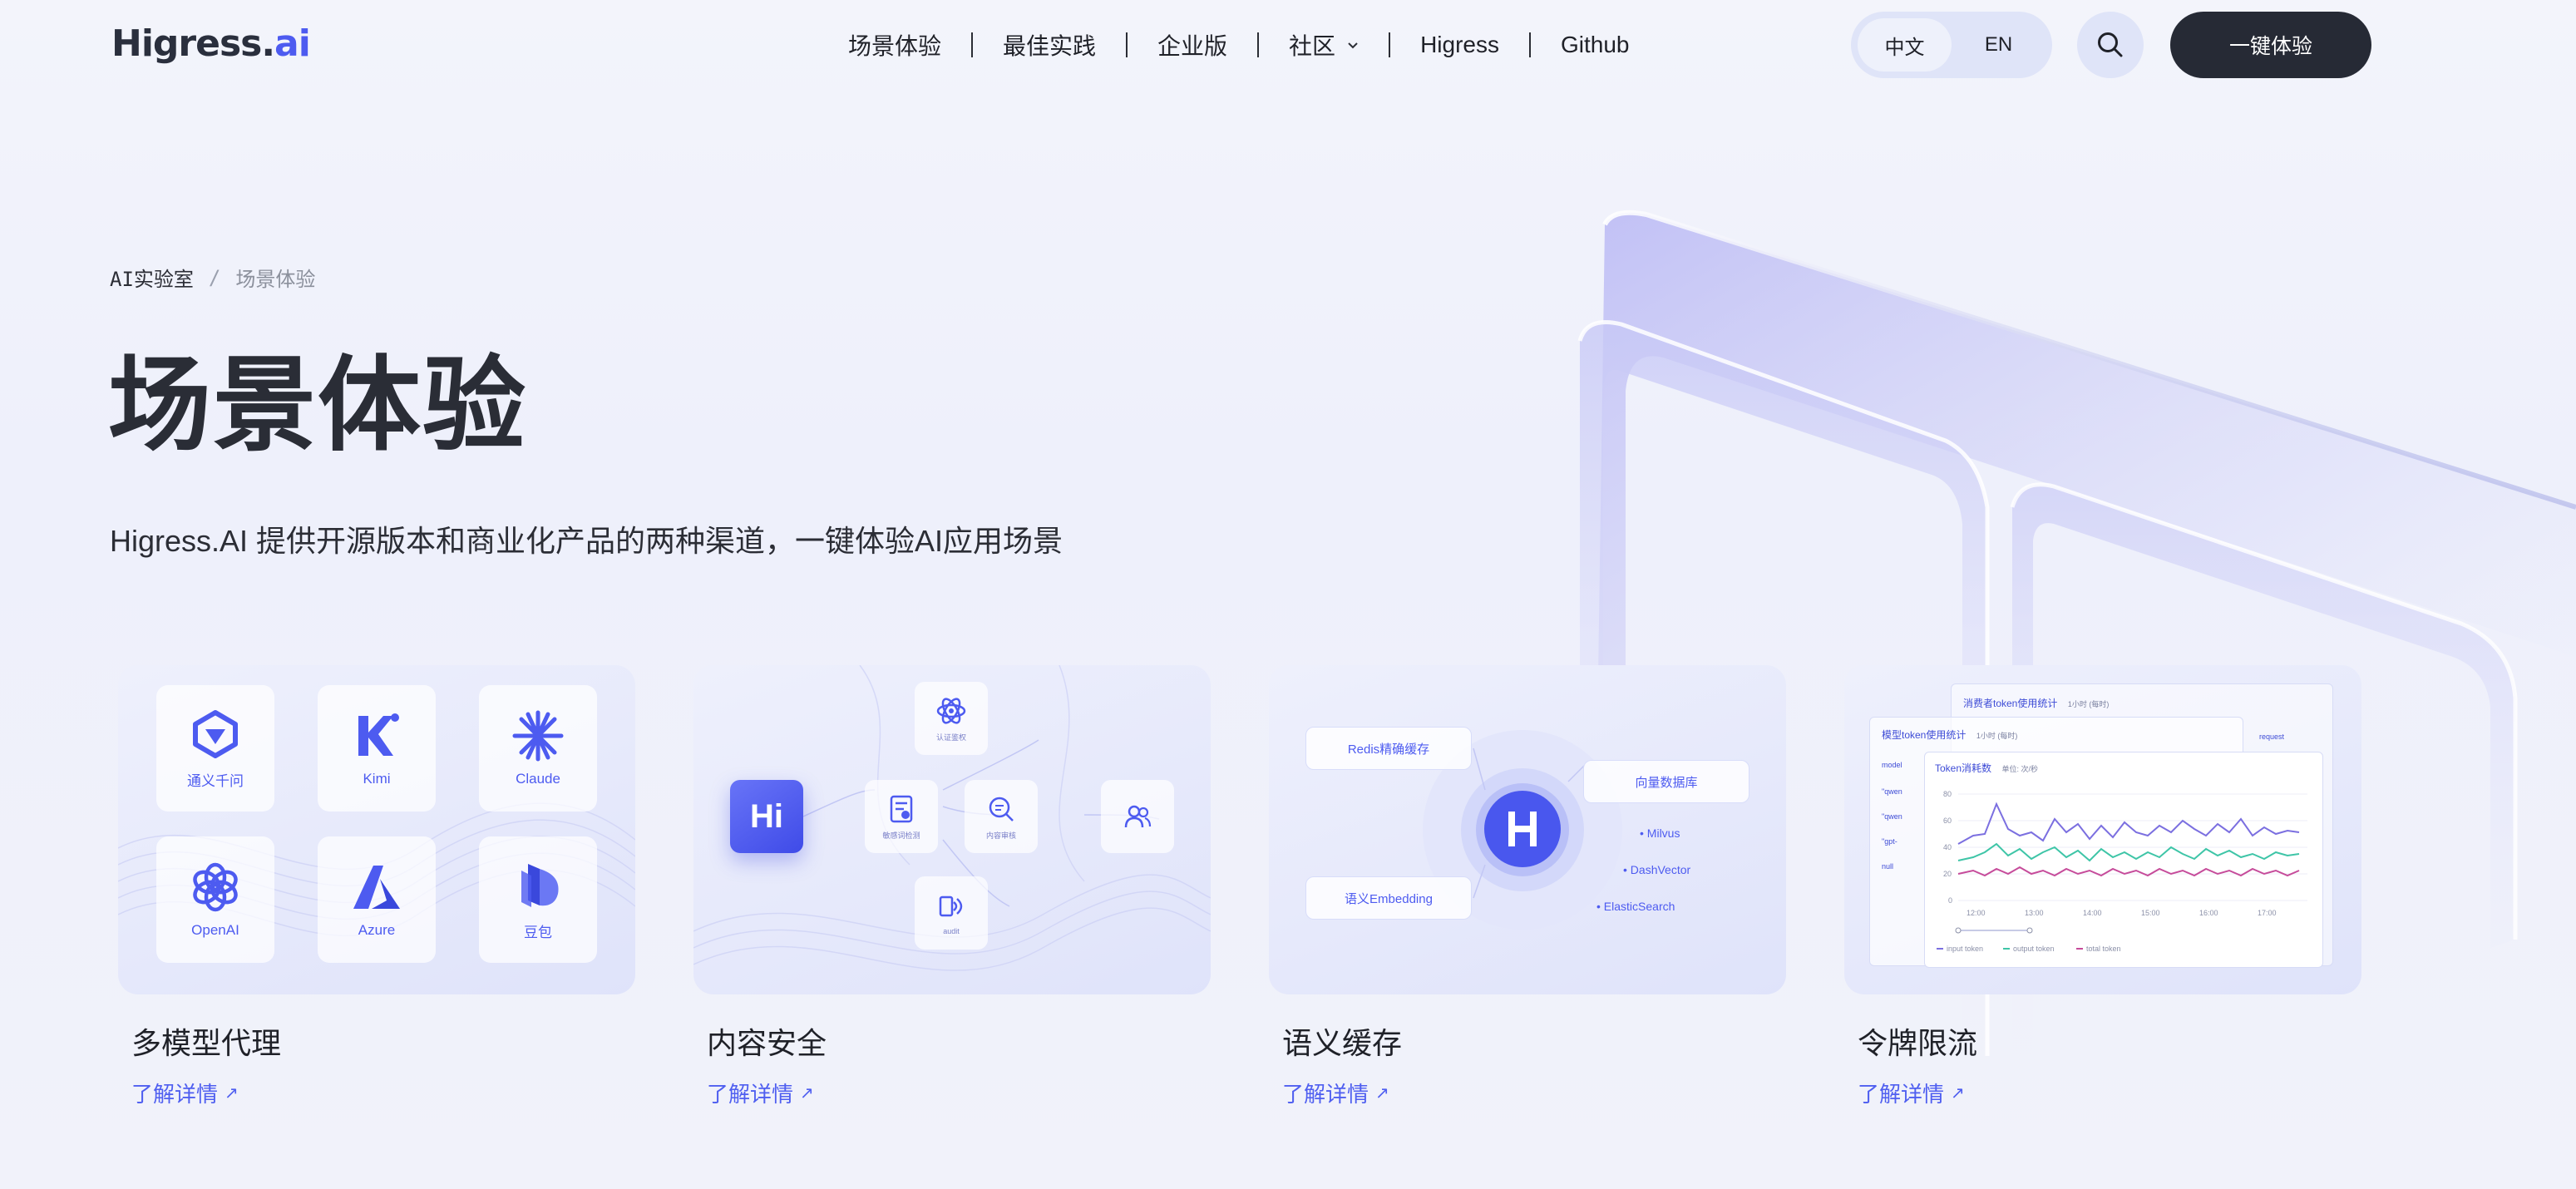  Describe the element at coordinates (2272, 737) in the screenshot. I see `request-label: request` at that location.